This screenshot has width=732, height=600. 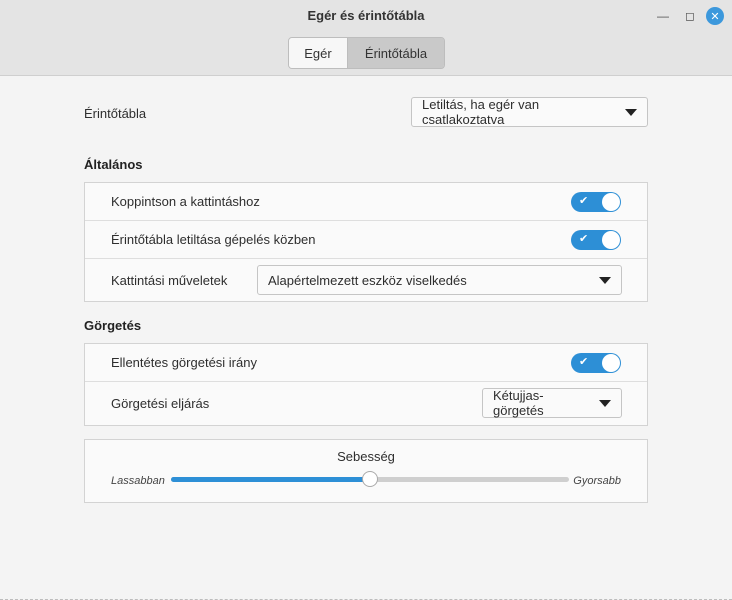 I want to click on touchpad-label: Érintőtábla, so click(x=115, y=113).